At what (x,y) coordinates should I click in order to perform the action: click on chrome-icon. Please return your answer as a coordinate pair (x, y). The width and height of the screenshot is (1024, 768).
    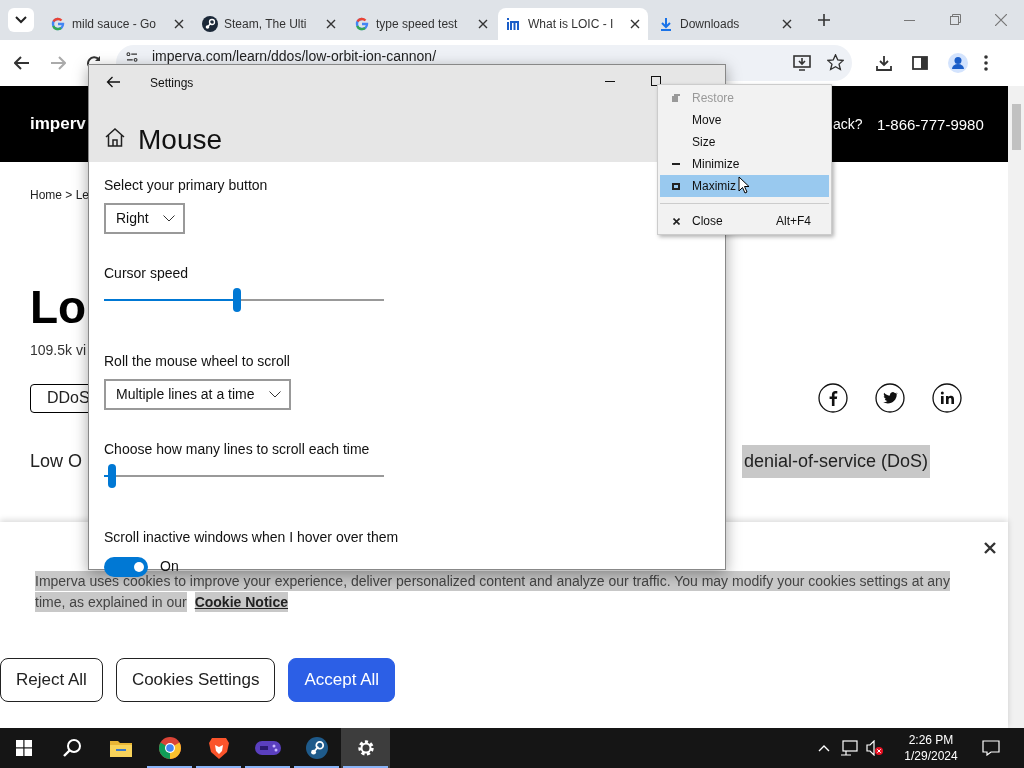
    Looking at the image, I should click on (169, 748).